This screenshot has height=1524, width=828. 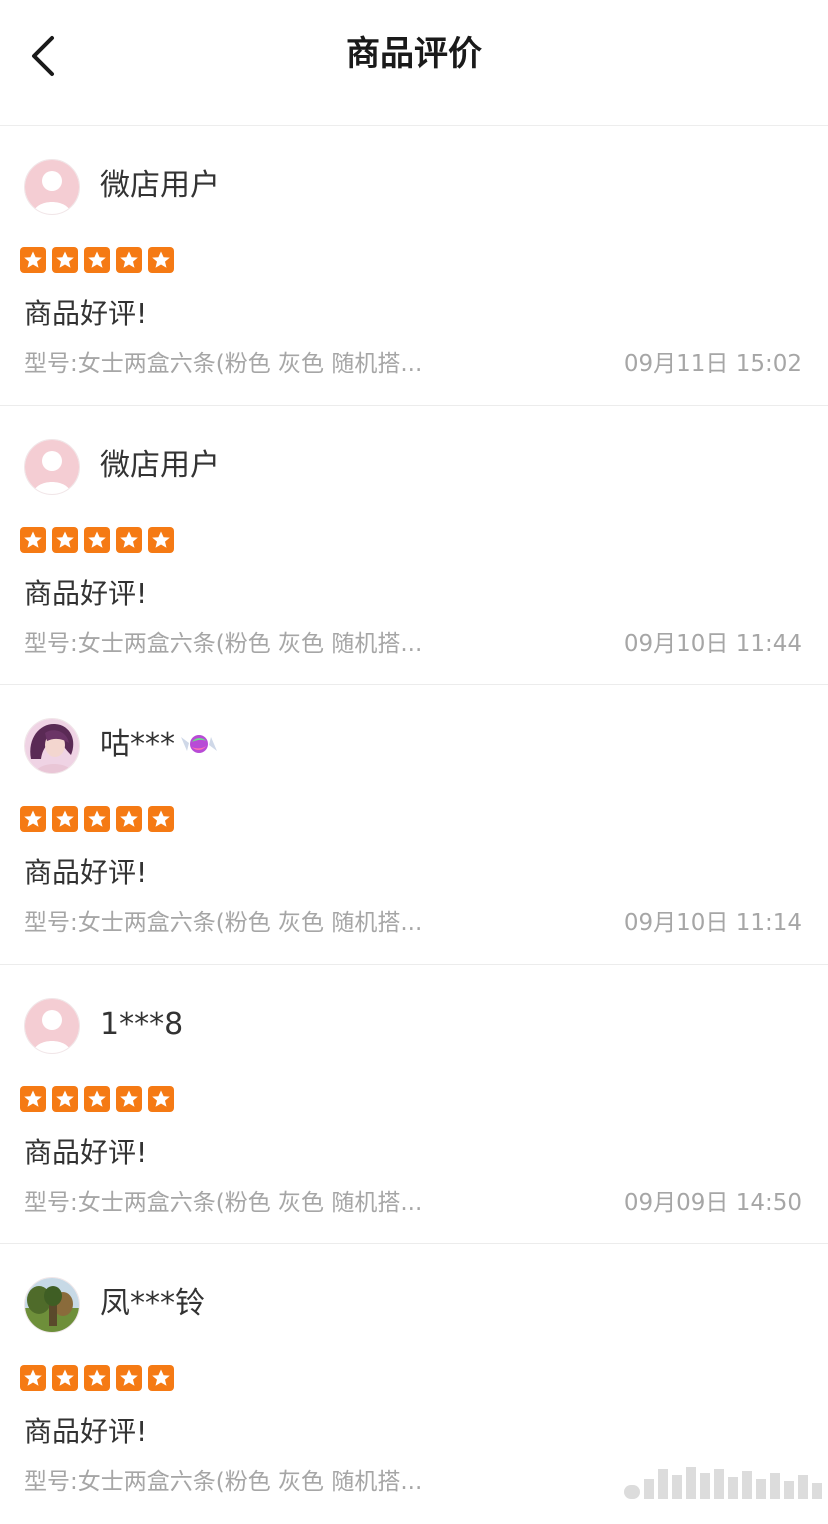 I want to click on username-text: 1***8, so click(x=142, y=1024).